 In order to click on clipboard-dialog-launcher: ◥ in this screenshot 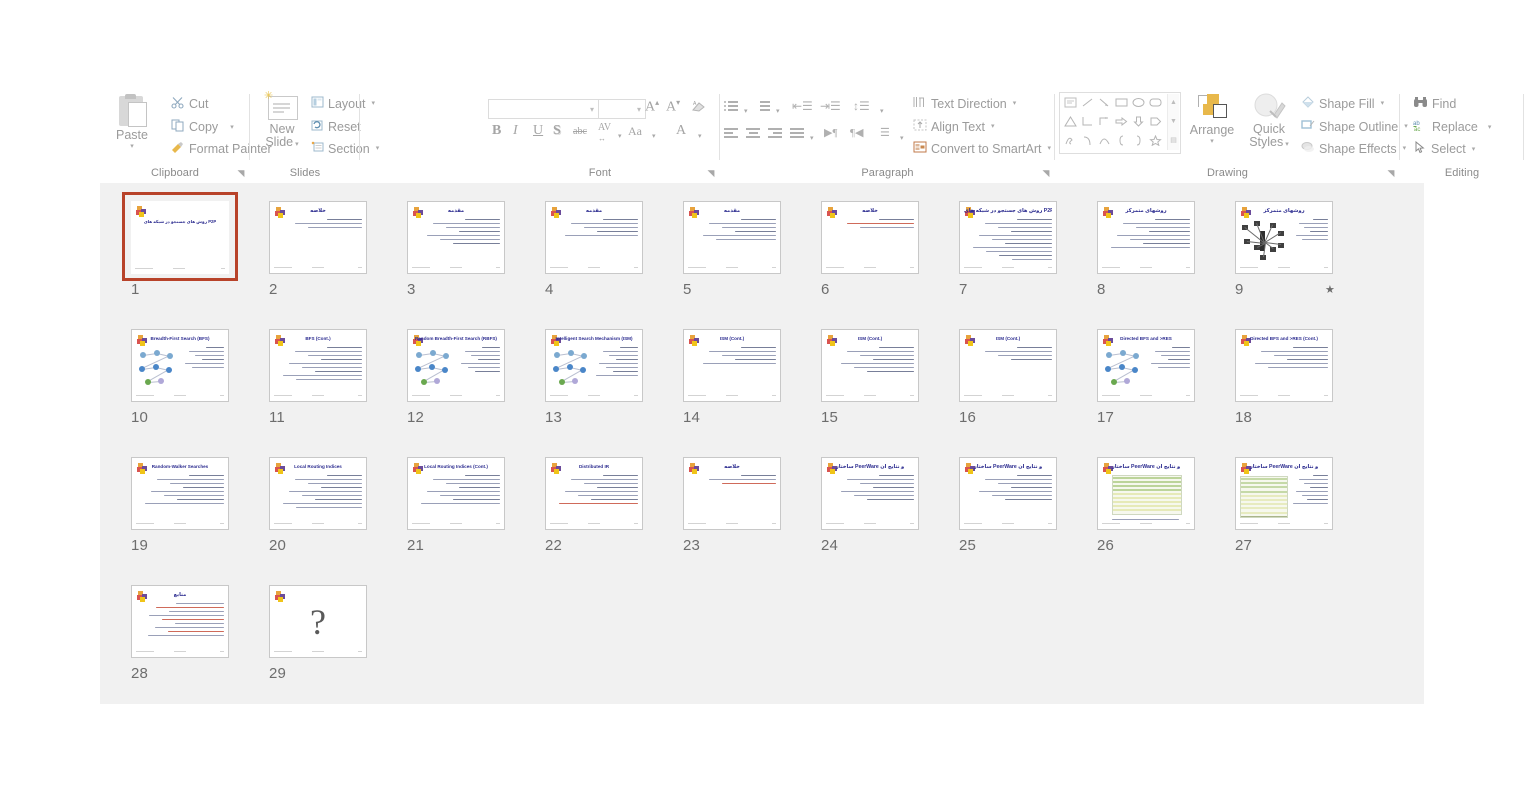, I will do `click(241, 173)`.